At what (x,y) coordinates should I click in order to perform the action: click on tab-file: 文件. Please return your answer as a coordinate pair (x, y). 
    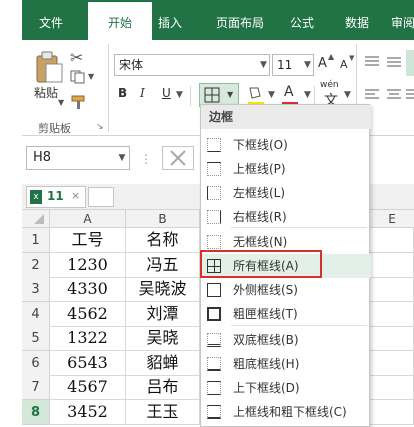
    Looking at the image, I should click on (51, 21).